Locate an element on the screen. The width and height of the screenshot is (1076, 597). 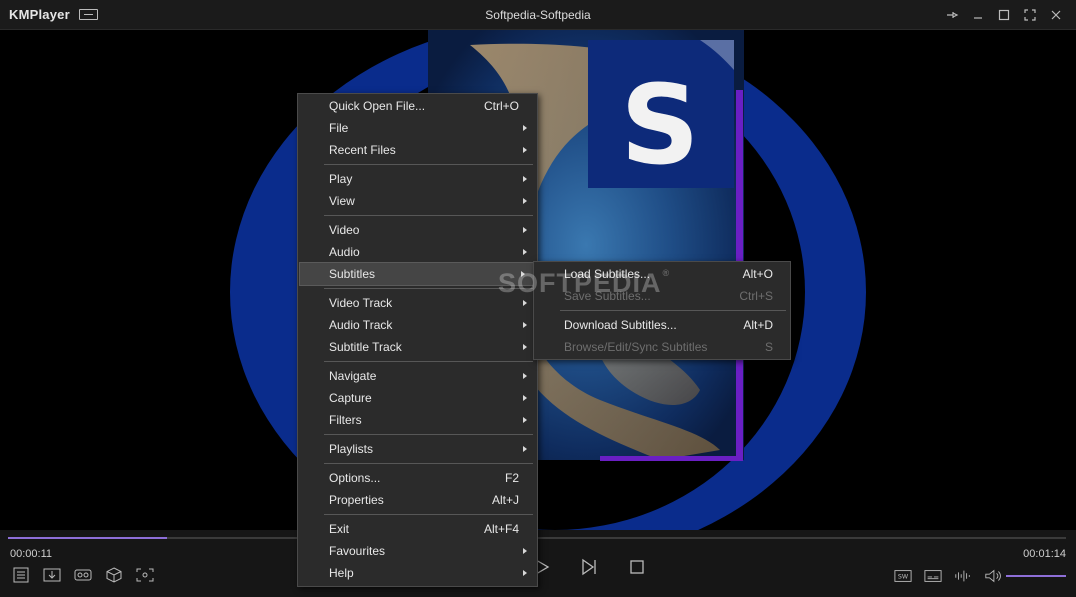
title-bar: KMPlayer Softpedia-Softpedia is located at coordinates (538, 15).